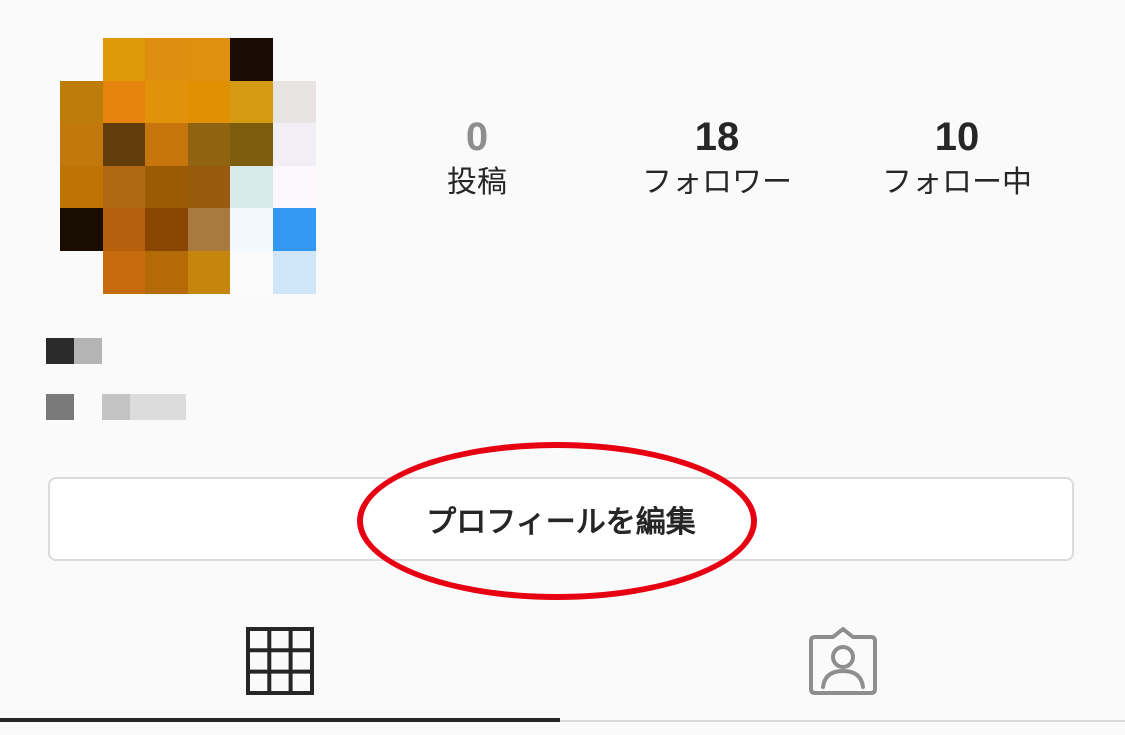 The image size is (1125, 735). What do you see at coordinates (957, 137) in the screenshot?
I see `following-count: 10` at bounding box center [957, 137].